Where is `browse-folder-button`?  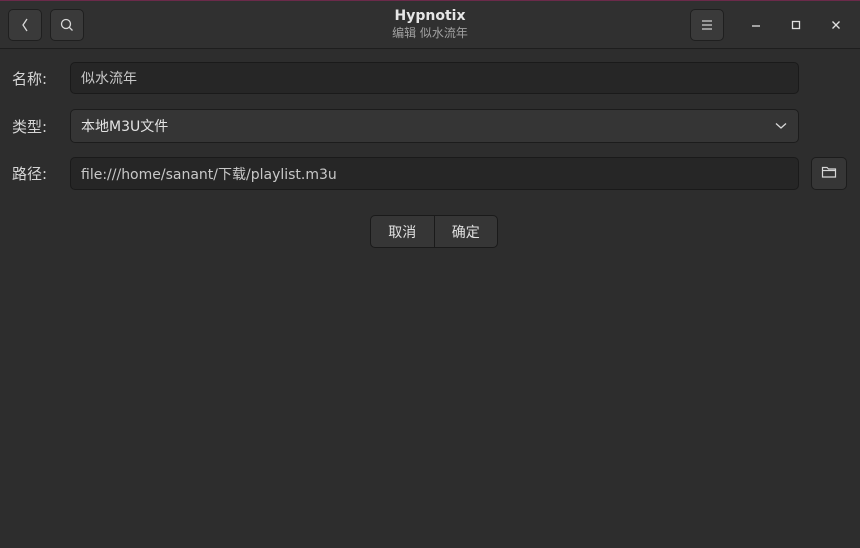
browse-folder-button is located at coordinates (829, 173).